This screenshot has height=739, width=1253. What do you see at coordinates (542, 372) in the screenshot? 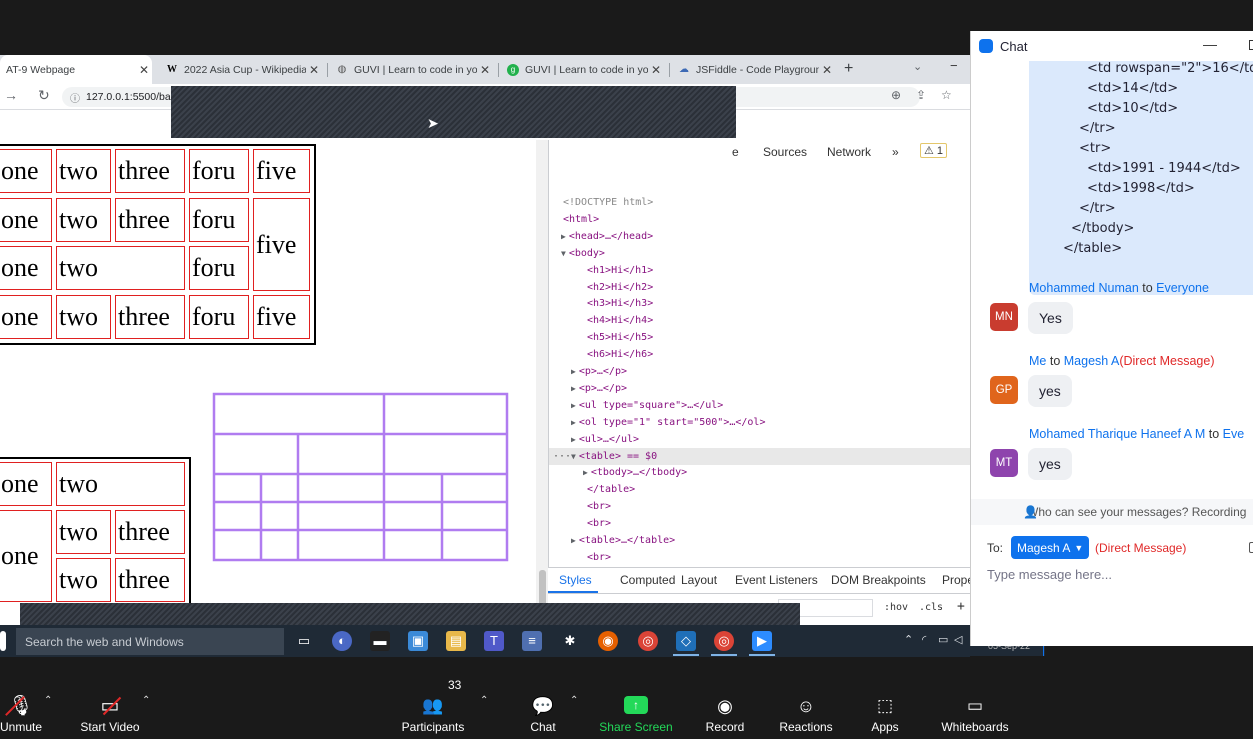
I see `page-scrollbar` at bounding box center [542, 372].